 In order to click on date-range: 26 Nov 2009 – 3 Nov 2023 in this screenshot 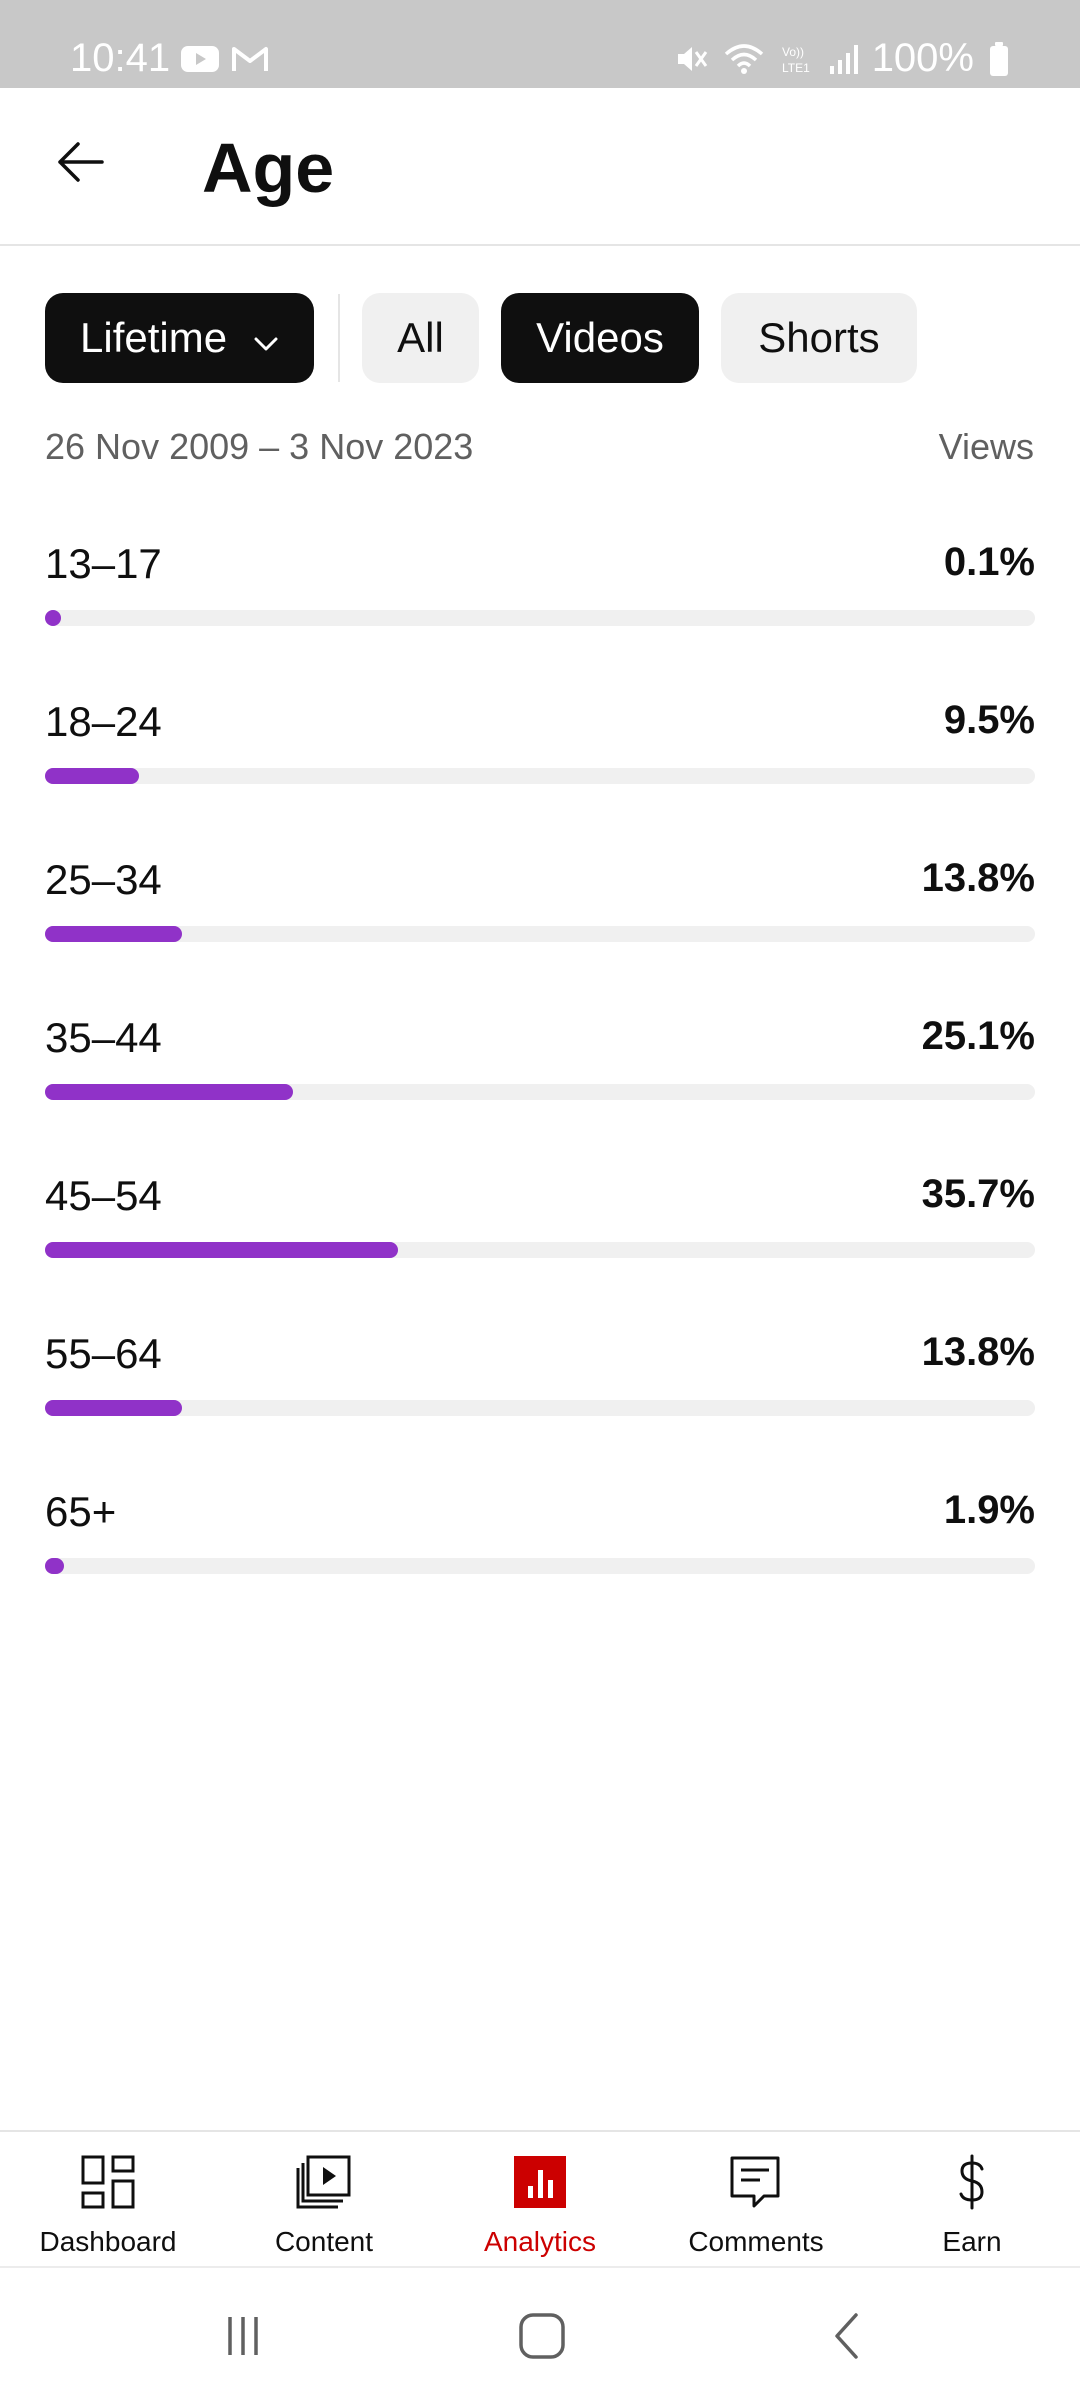, I will do `click(259, 446)`.